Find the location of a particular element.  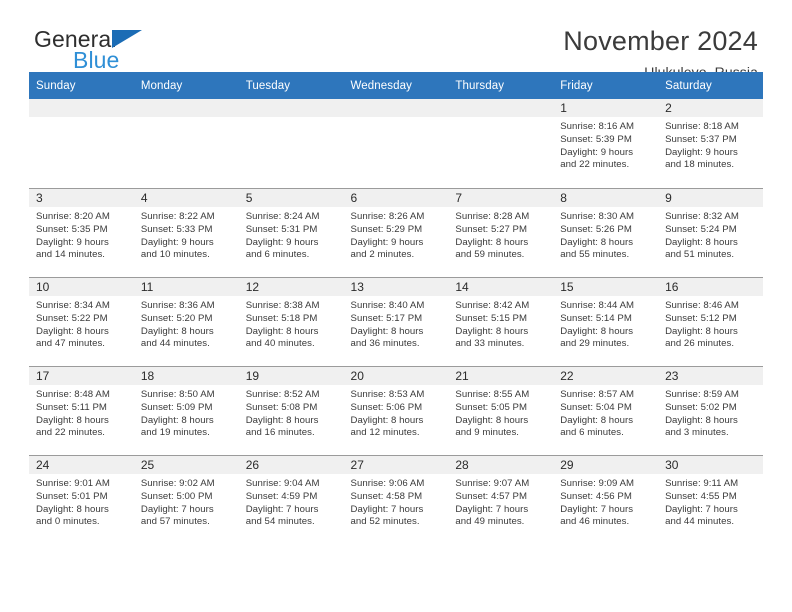

sunrise-text: Sunrise: 8:20 AM is located at coordinates (73, 216).